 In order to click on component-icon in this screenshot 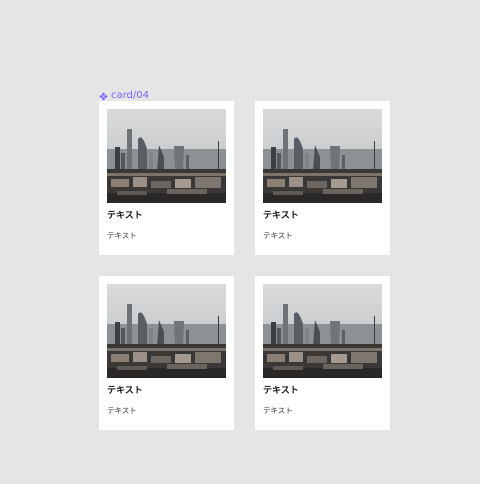, I will do `click(103, 96)`.